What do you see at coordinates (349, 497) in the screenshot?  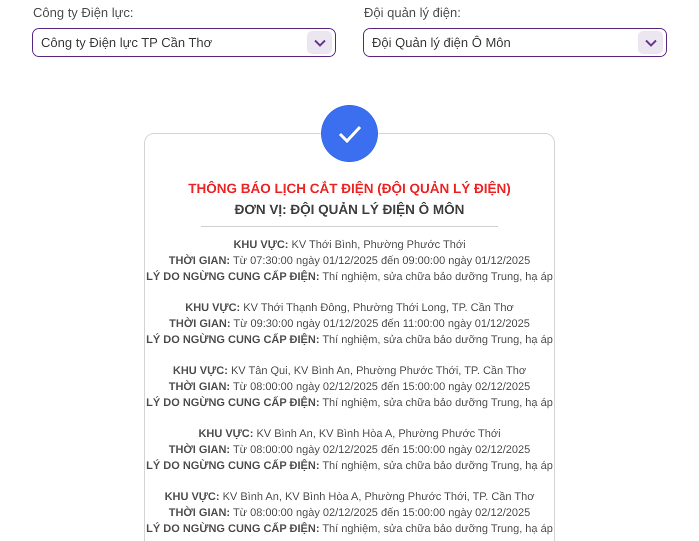 I see `area-text: KHU VỰC: KV Bình An, KV Bình Hòa A, Phường Phước Thới, TP. Cần Thơ` at bounding box center [349, 497].